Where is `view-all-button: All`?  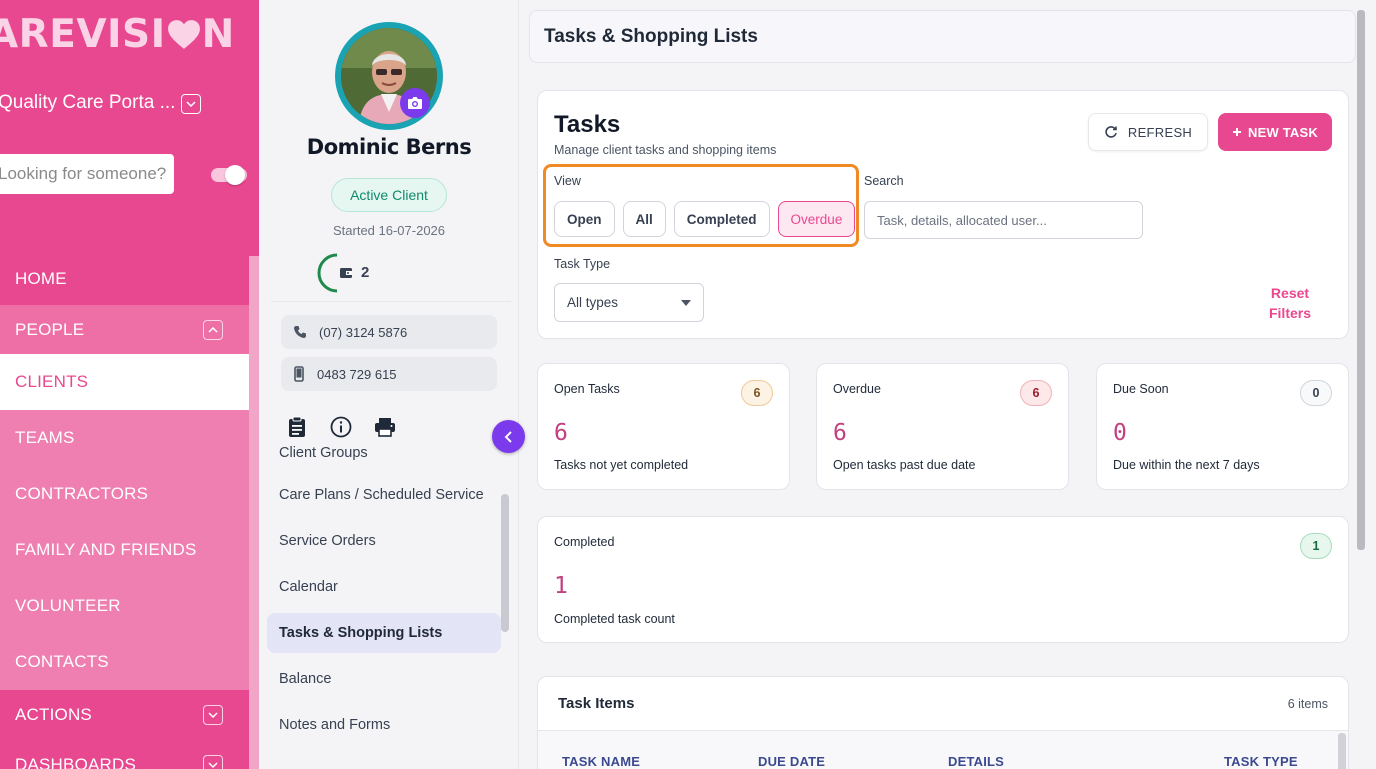
view-all-button: All is located at coordinates (644, 219).